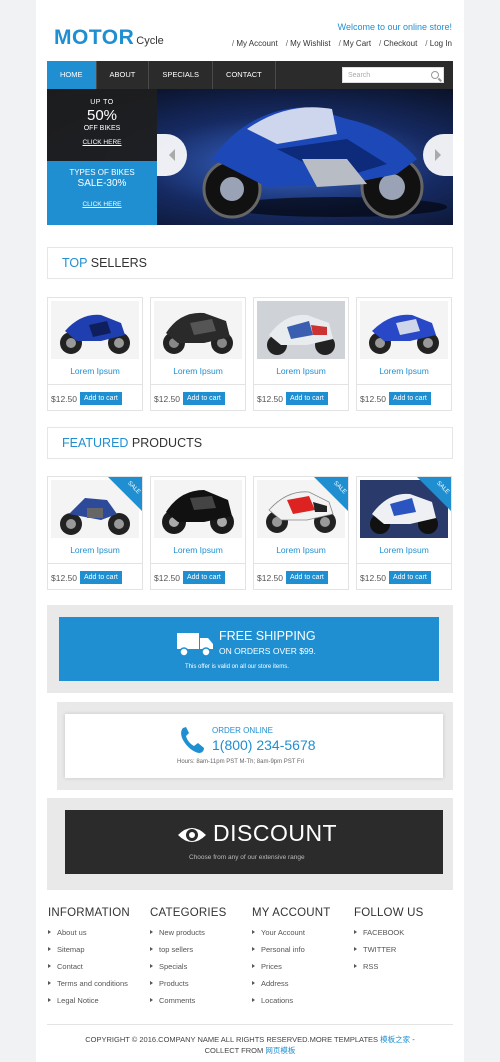  What do you see at coordinates (102, 142) in the screenshot?
I see `promo1-link: CLICK HERE` at bounding box center [102, 142].